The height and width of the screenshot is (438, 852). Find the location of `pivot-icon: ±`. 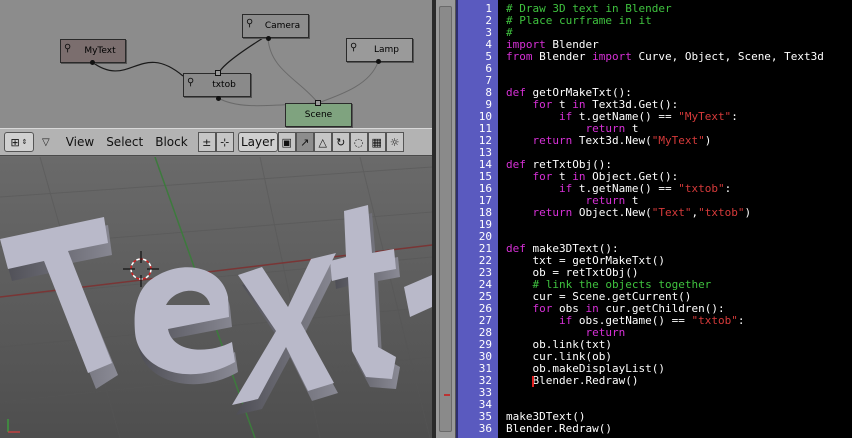

pivot-icon: ± is located at coordinates (206, 142).